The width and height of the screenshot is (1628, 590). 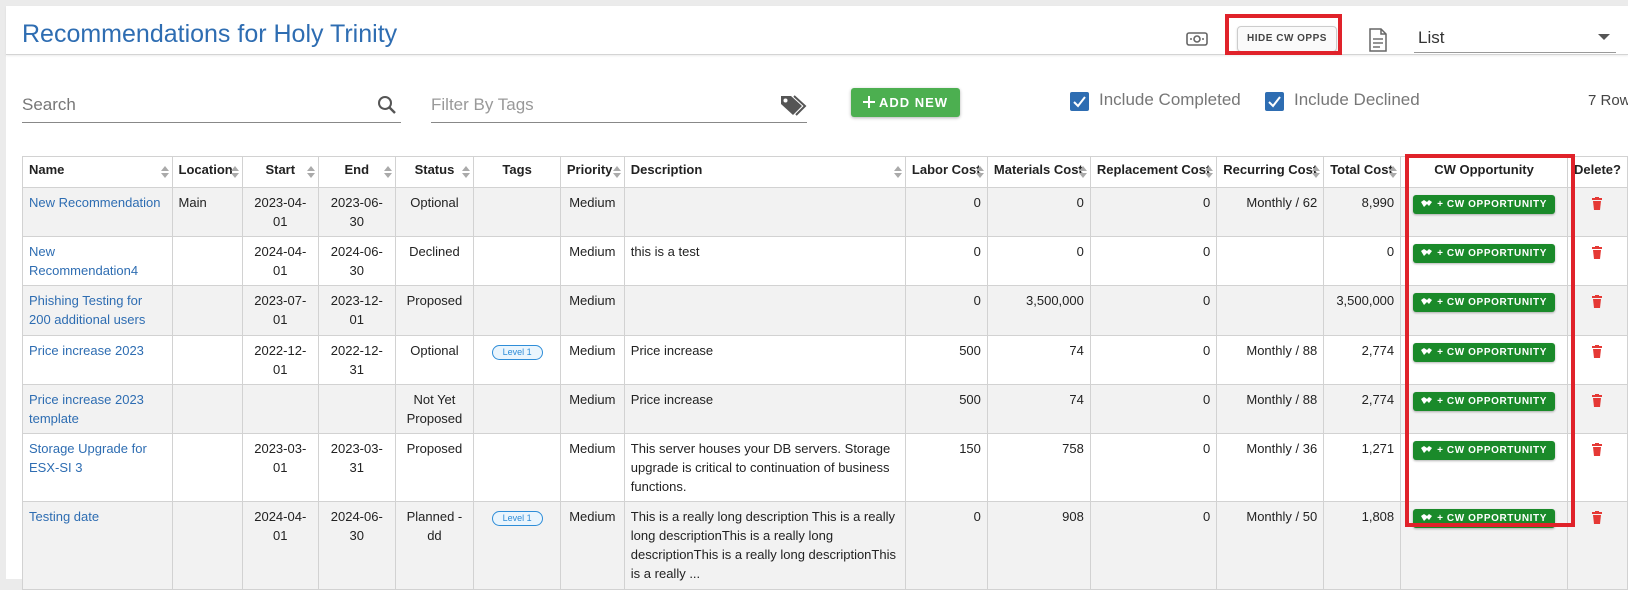 What do you see at coordinates (764, 172) in the screenshot?
I see `column-header: Description` at bounding box center [764, 172].